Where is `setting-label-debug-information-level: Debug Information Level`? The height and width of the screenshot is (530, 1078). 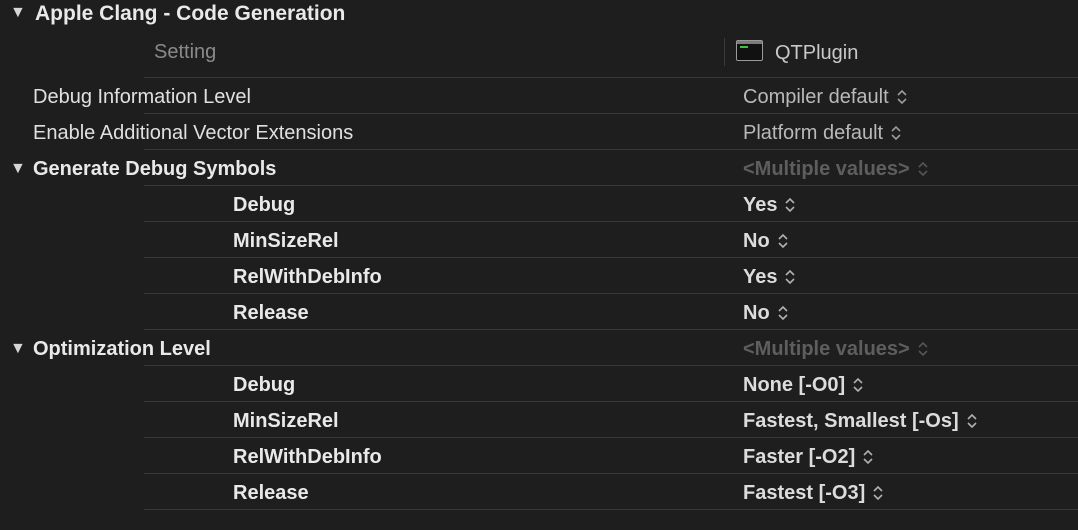
setting-label-debug-information-level: Debug Information Level is located at coordinates (142, 97).